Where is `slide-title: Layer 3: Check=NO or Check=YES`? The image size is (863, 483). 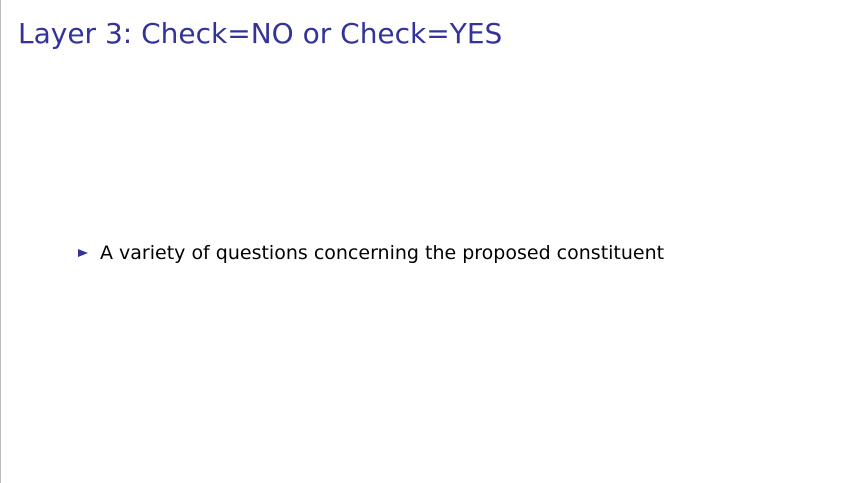
slide-title: Layer 3: Check=NO or Check=YES is located at coordinates (260, 33).